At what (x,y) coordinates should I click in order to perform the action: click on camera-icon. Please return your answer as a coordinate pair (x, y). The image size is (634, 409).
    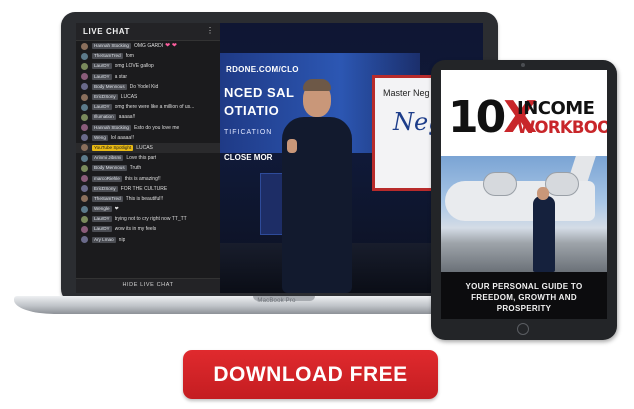
    Looking at the image, I should click on (523, 65).